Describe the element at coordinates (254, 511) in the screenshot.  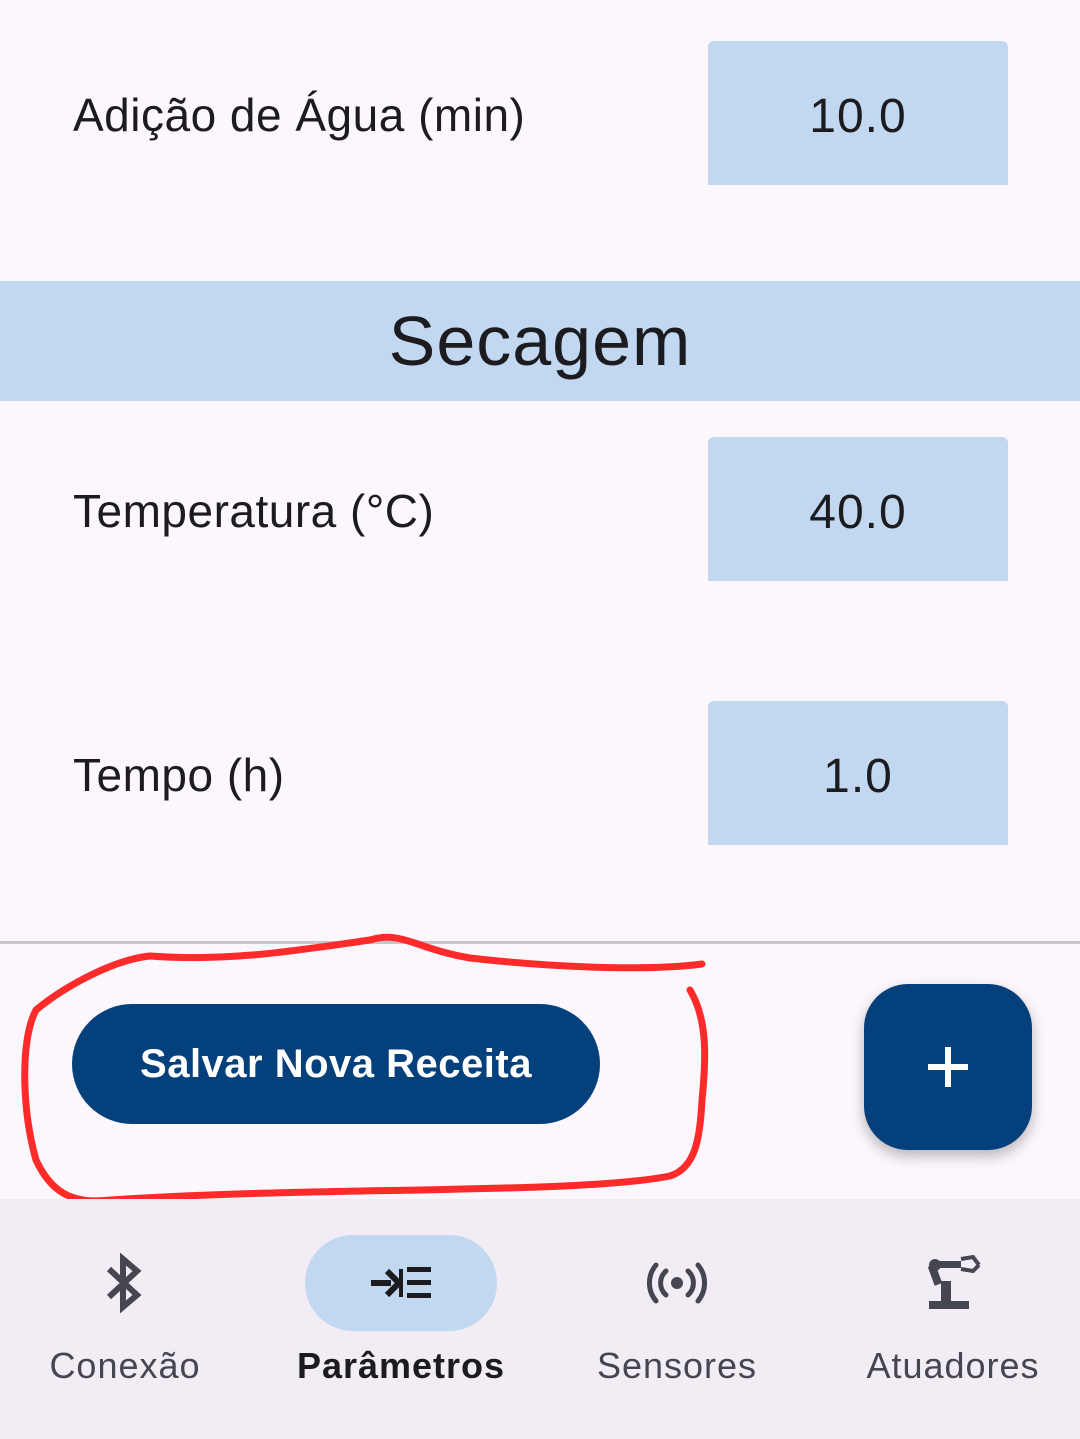
I see `param-label: Temperatura (°C)` at that location.